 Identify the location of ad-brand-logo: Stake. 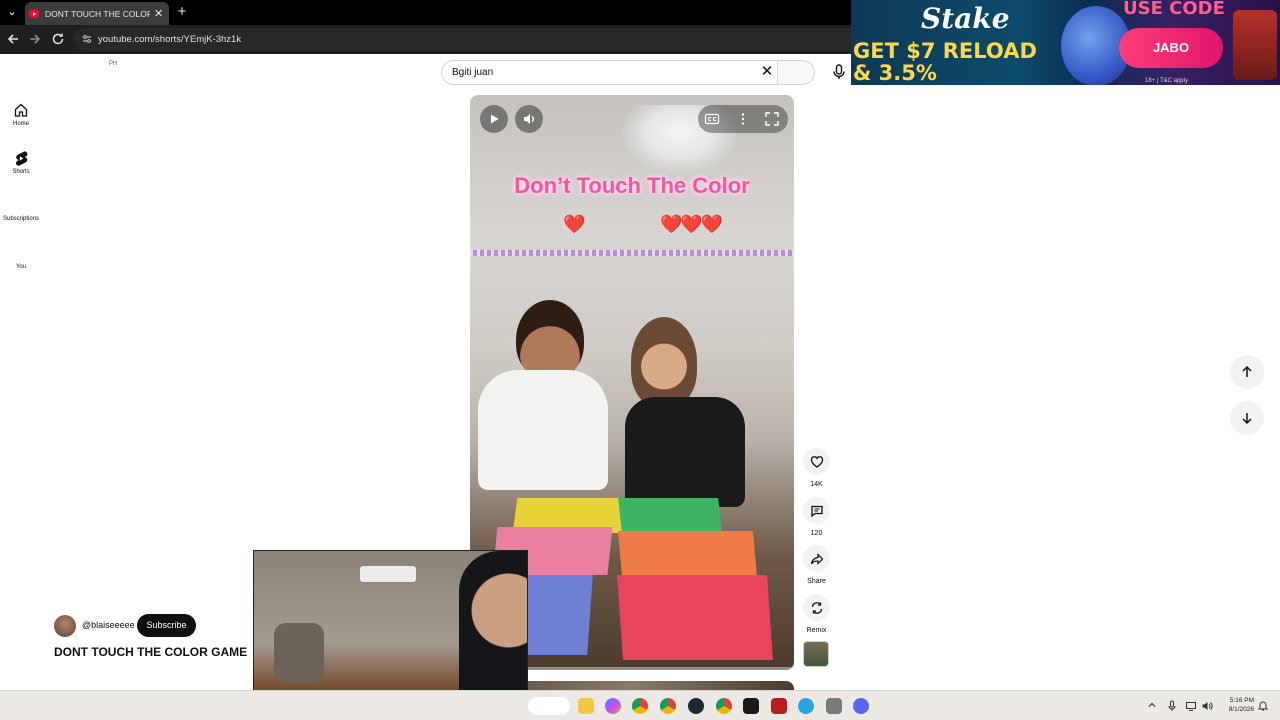
(965, 18).